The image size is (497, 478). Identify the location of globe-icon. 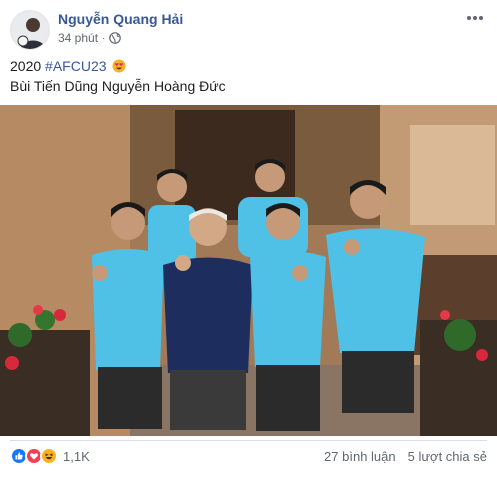
(115, 38).